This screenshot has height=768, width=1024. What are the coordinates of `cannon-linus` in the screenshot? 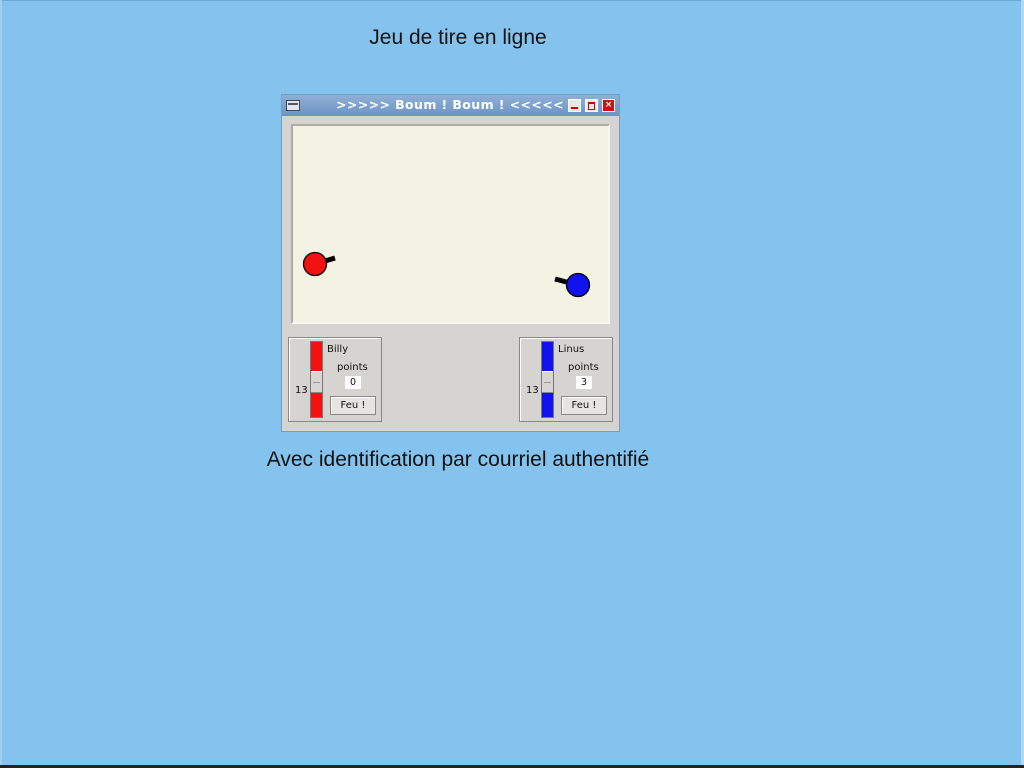 It's located at (572, 285).